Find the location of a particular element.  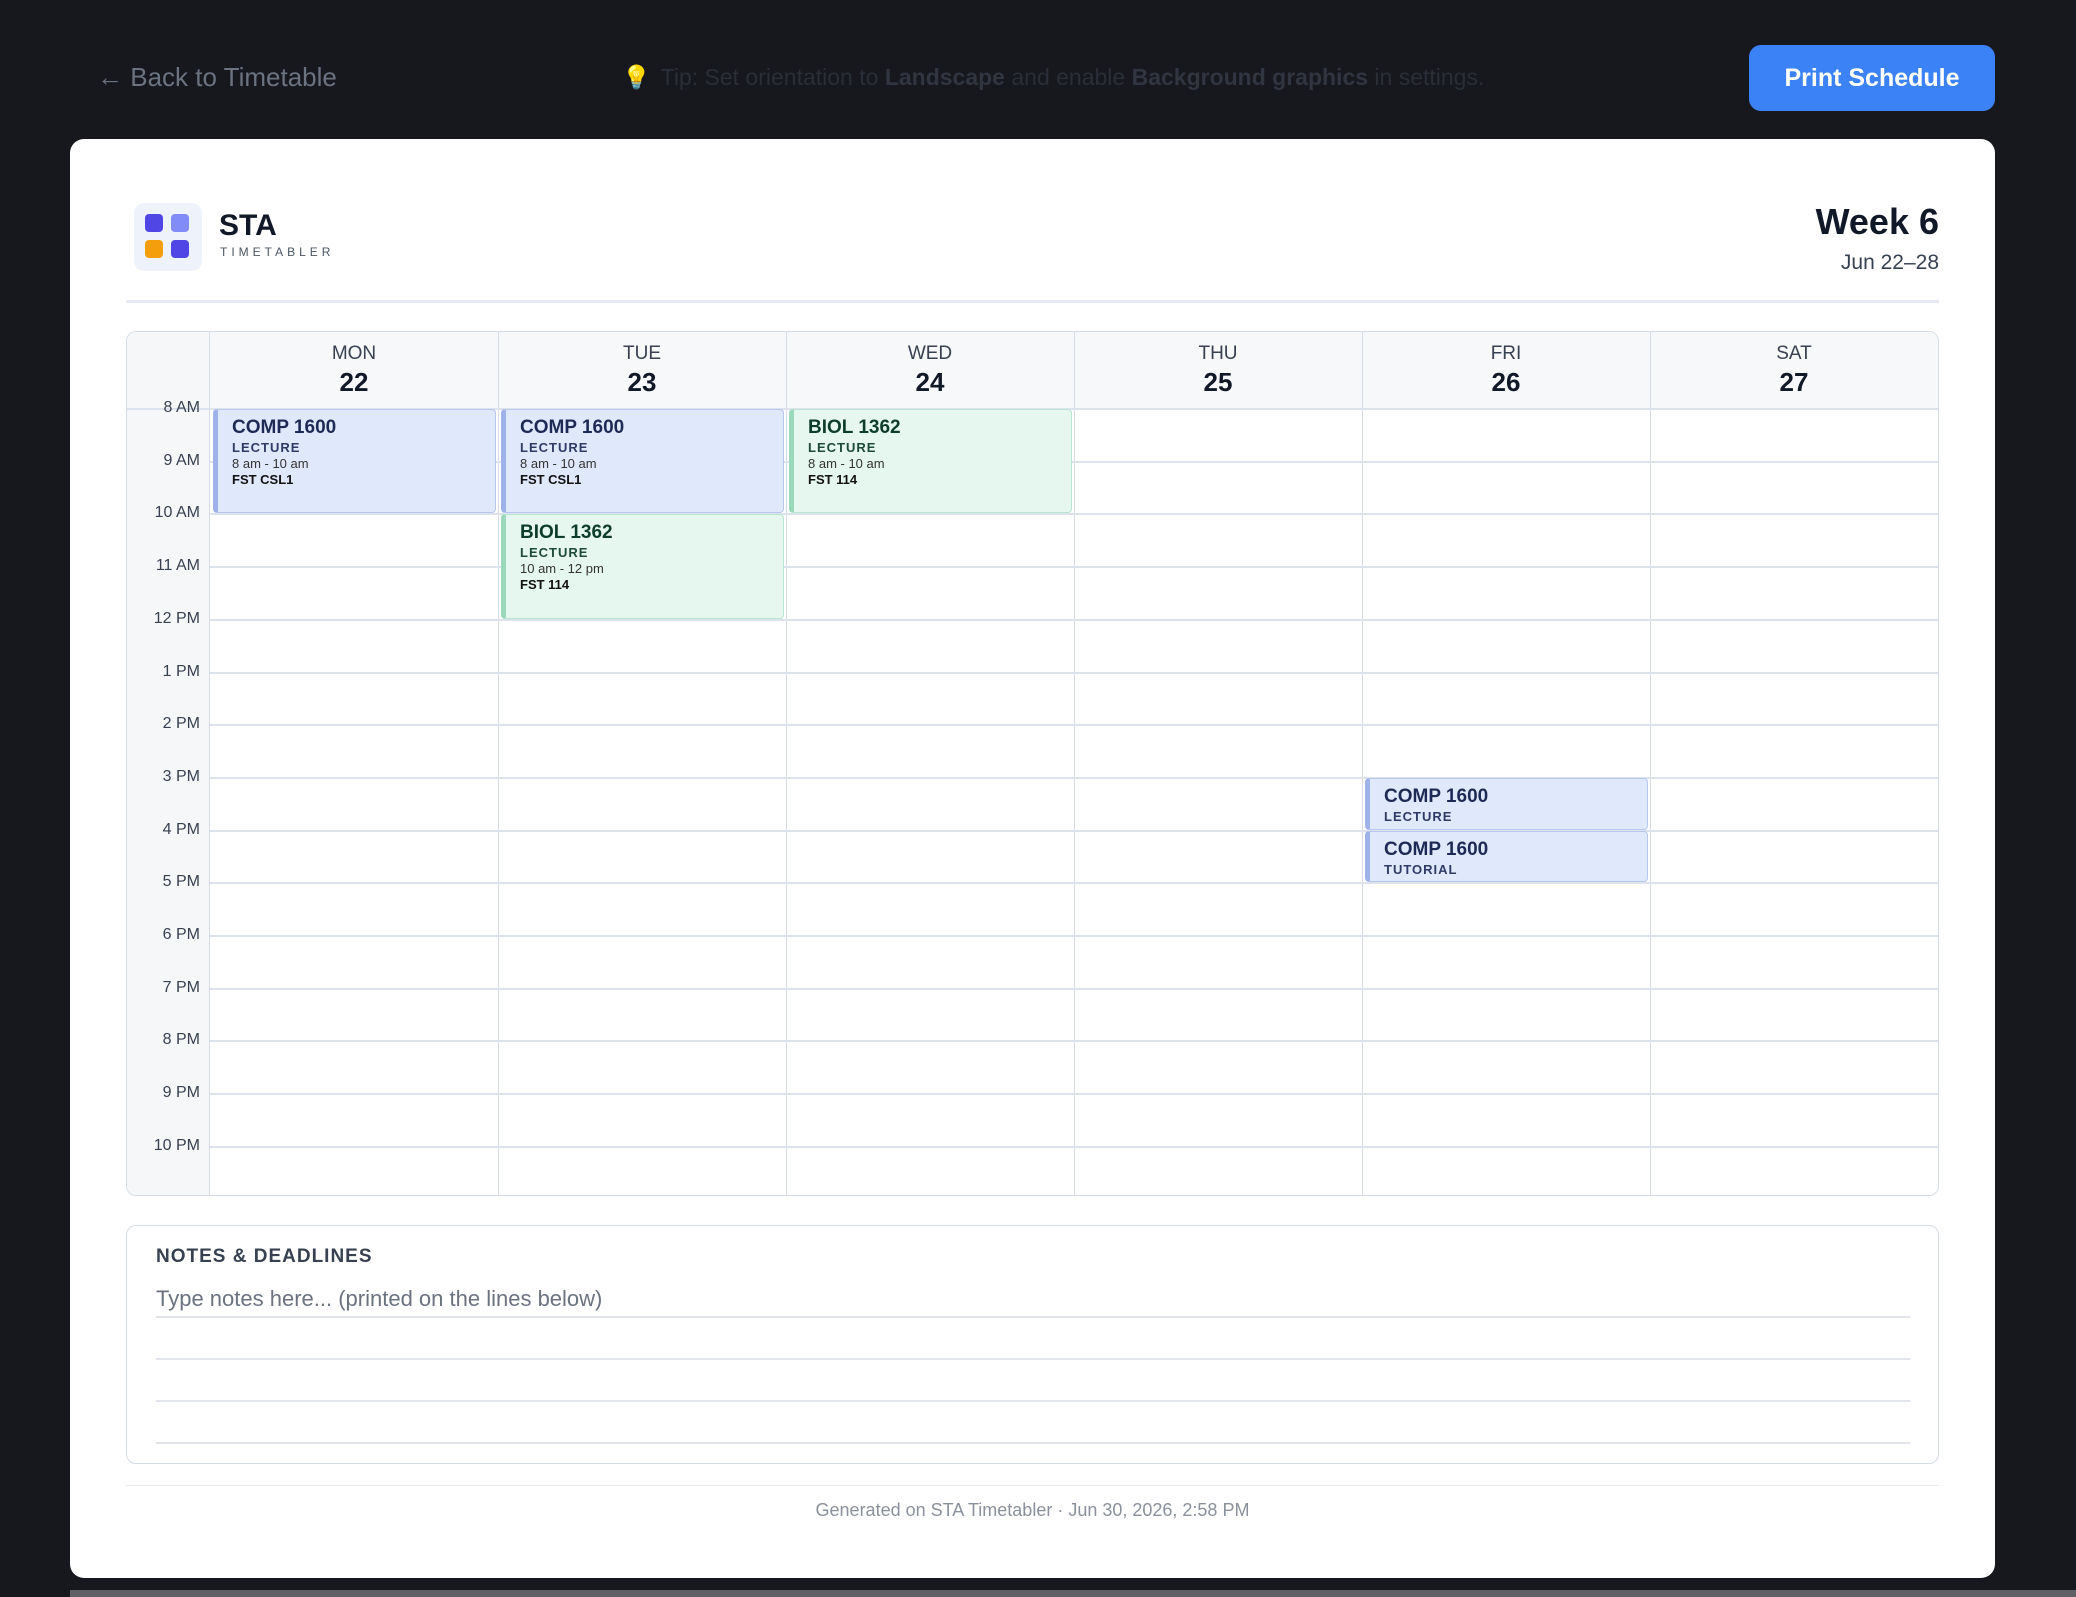

time-label: 10 PM is located at coordinates (176, 1145).